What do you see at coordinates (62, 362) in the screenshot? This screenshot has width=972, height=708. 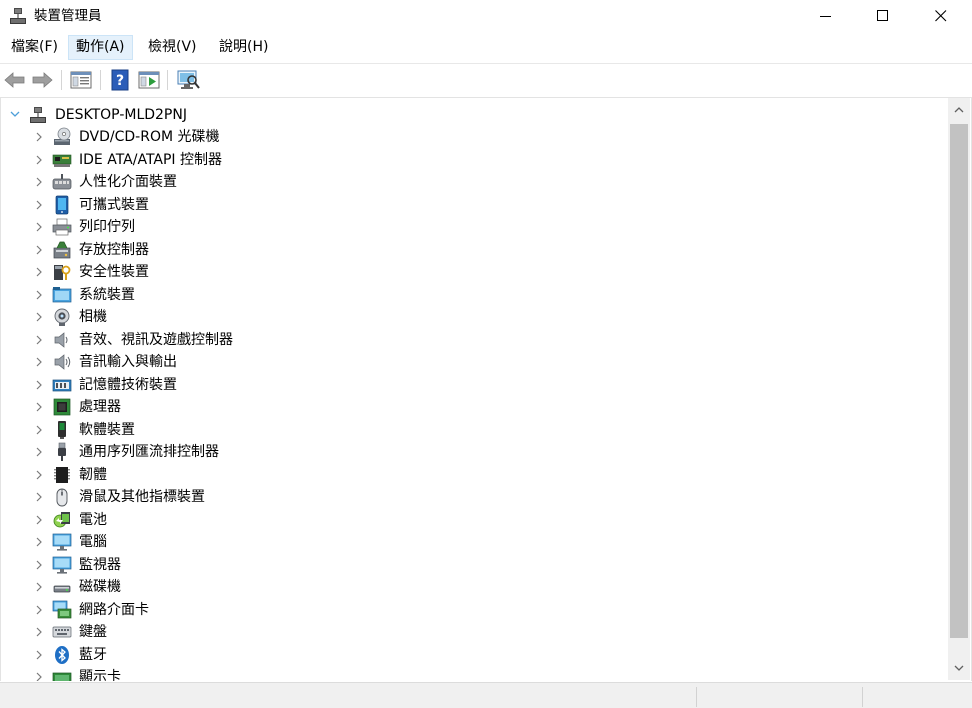 I see `audio-io-icon` at bounding box center [62, 362].